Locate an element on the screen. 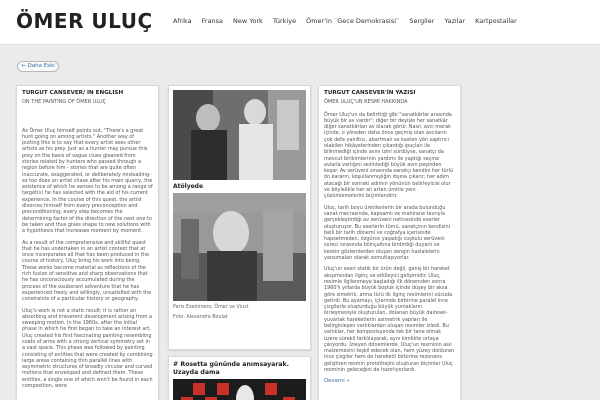  artwork-image is located at coordinates (239, 389).